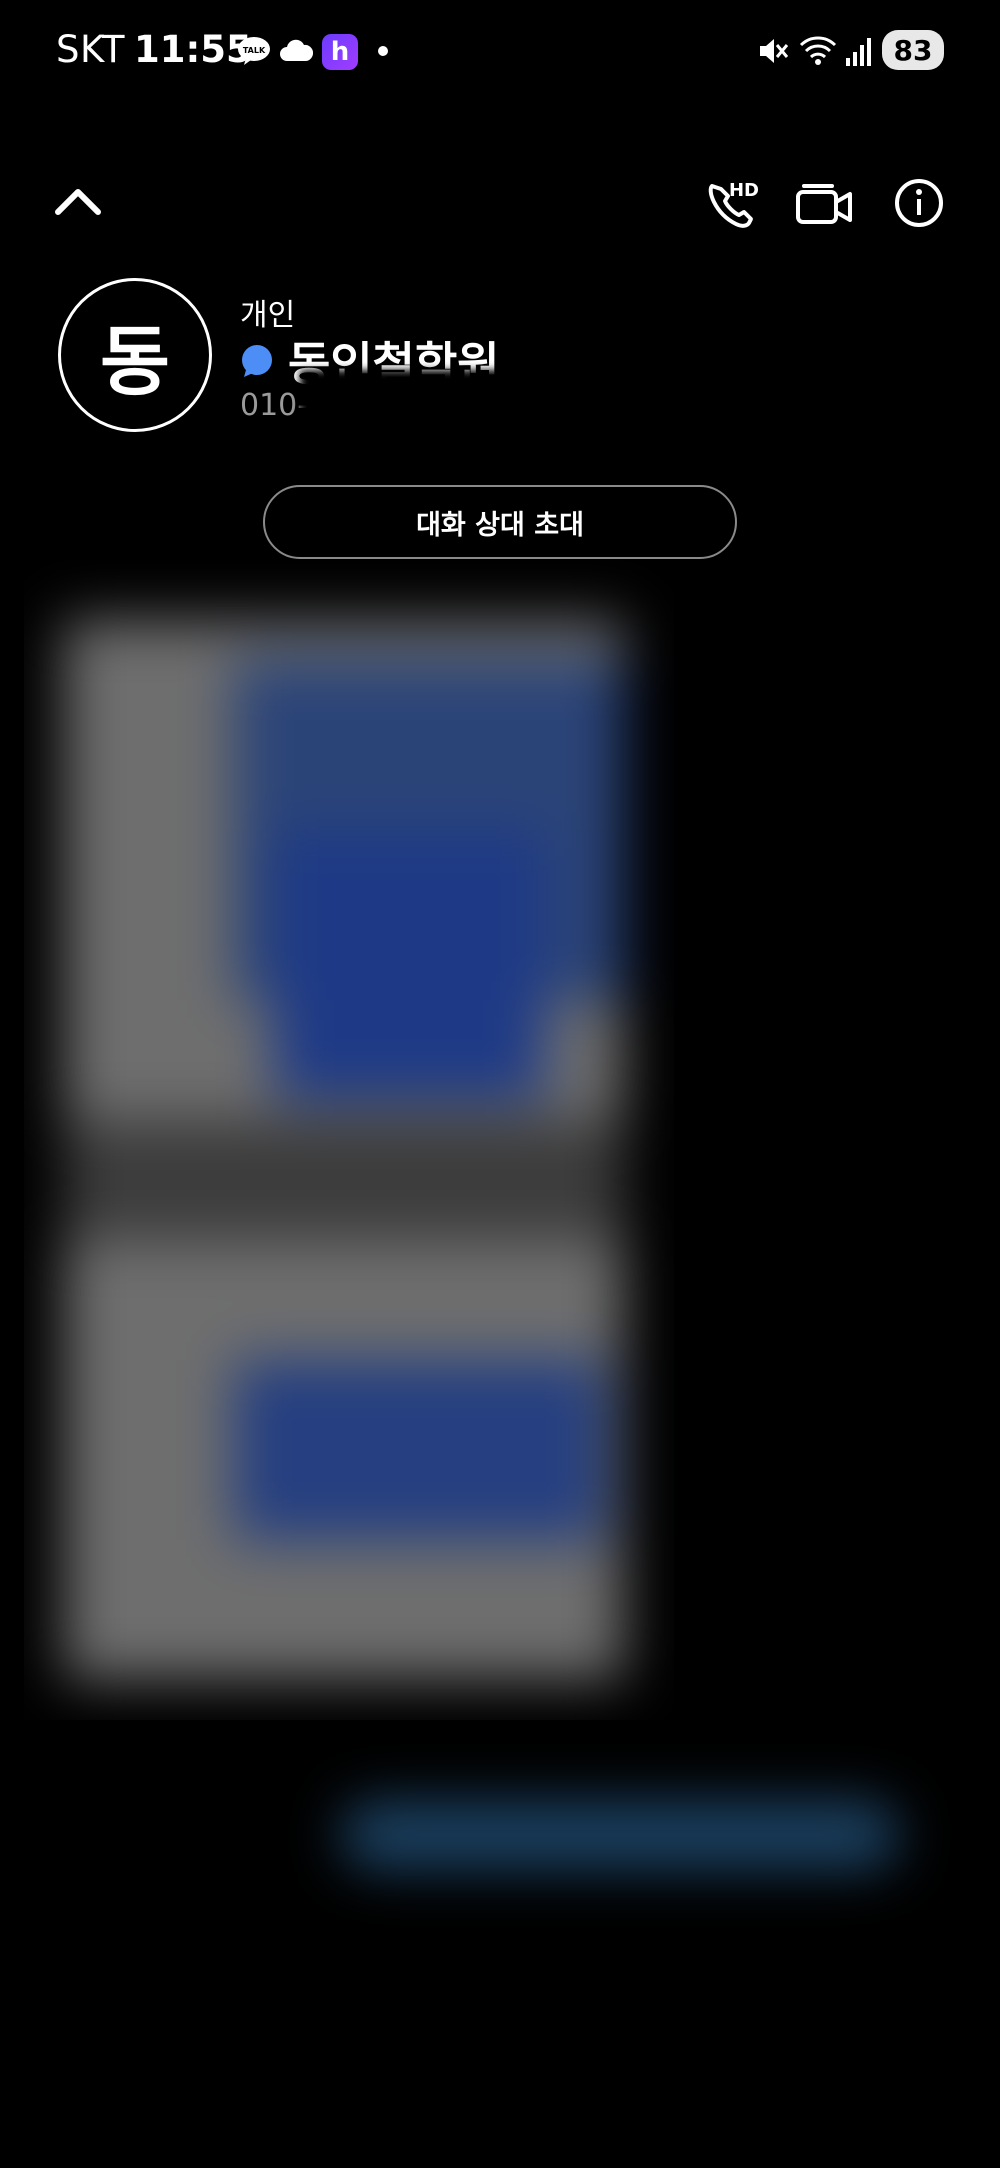  Describe the element at coordinates (193, 49) in the screenshot. I see `clock: 11:55` at that location.